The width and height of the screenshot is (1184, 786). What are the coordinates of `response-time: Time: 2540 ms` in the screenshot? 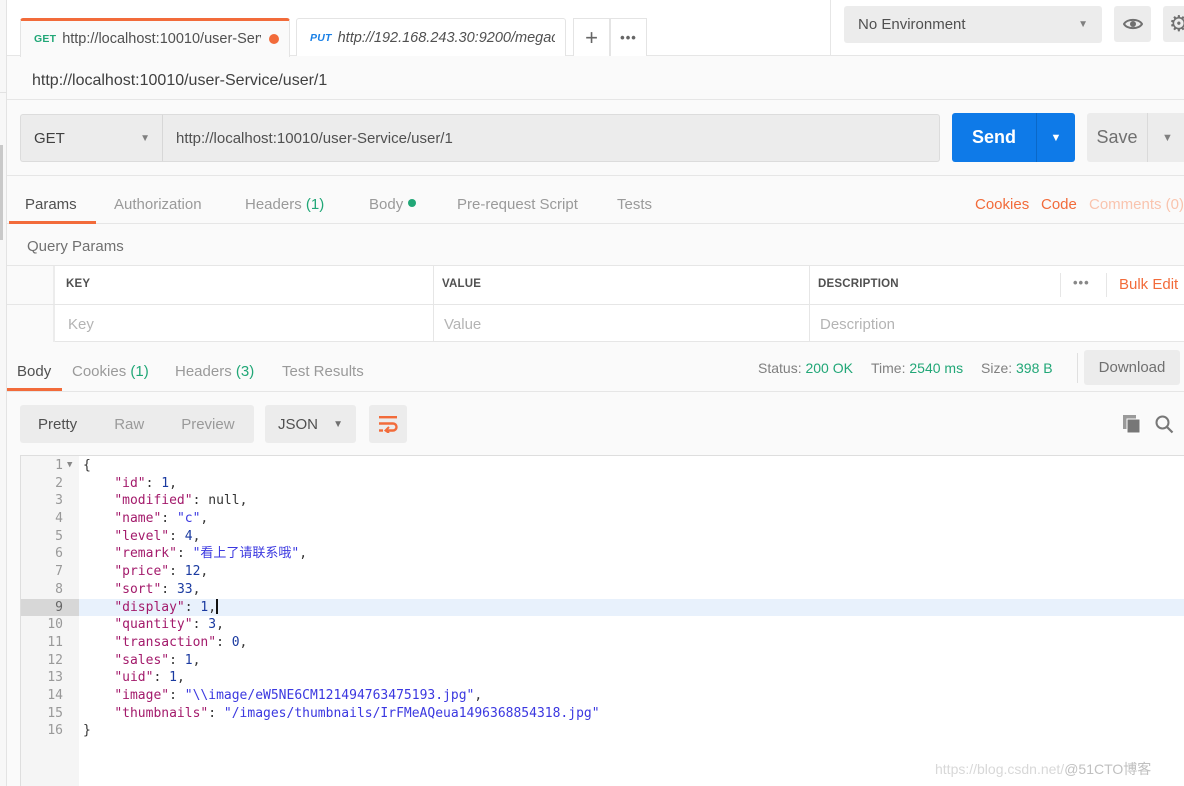 It's located at (917, 368).